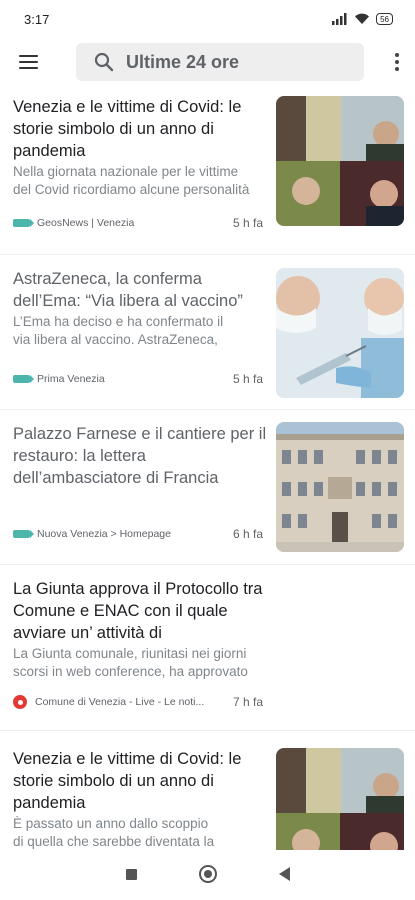 The image size is (415, 900). Describe the element at coordinates (384, 19) in the screenshot. I see `battery-indicator: 56` at that location.